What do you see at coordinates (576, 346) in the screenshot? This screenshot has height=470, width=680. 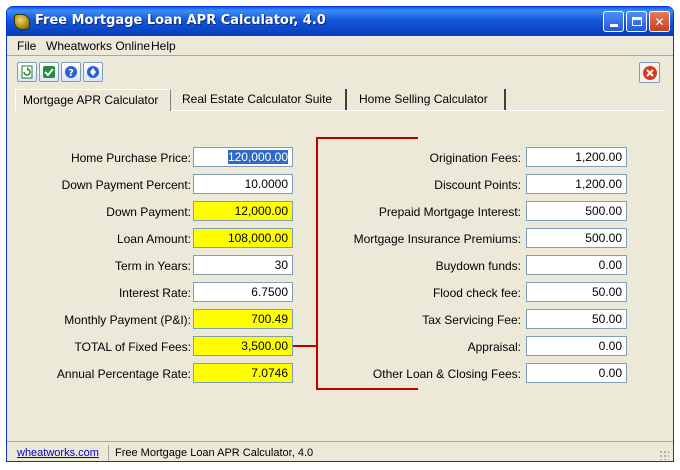 I see `appraisal-field: 0.00` at bounding box center [576, 346].